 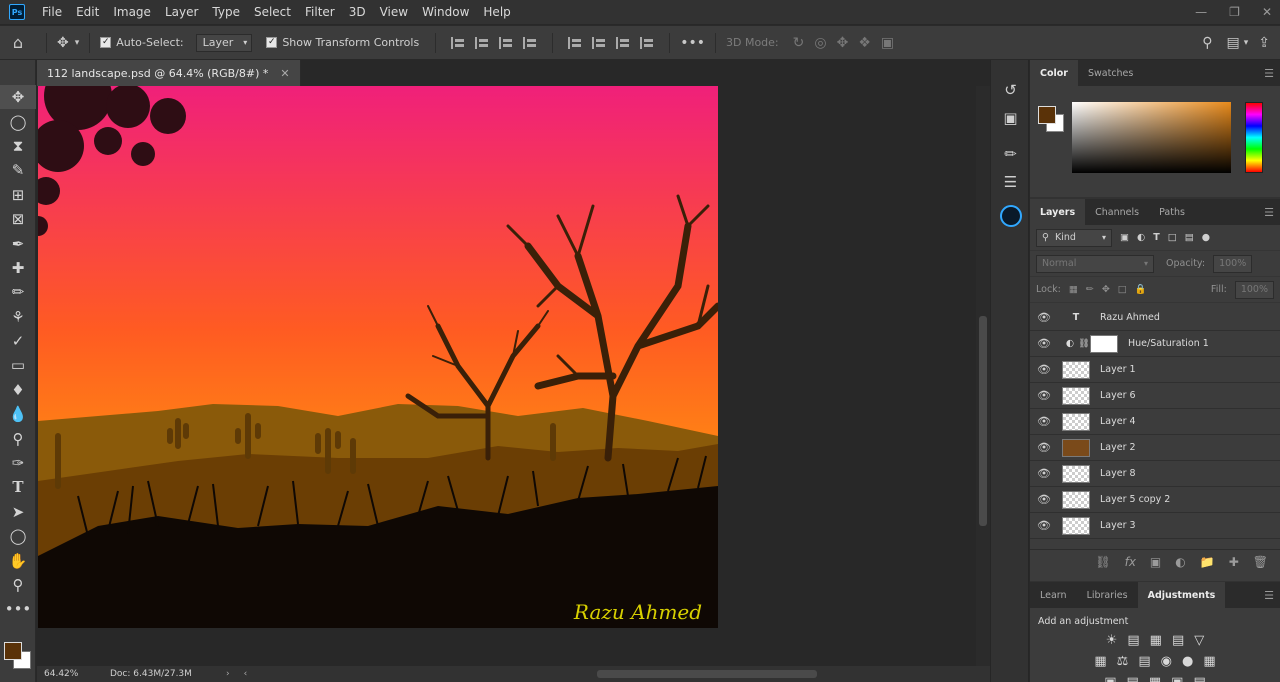 I want to click on lock-transparency-icon: ▦, so click(x=1073, y=289).